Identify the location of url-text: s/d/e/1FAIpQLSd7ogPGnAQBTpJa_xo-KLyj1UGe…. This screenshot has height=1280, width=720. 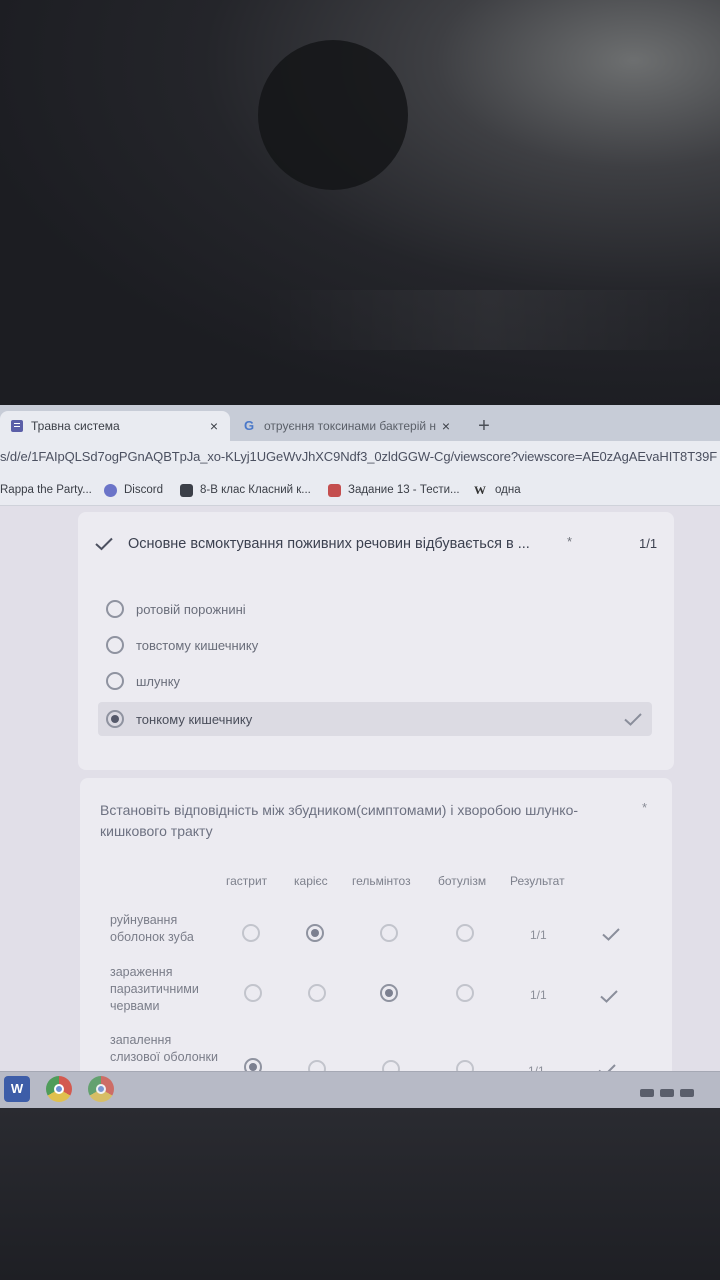
(358, 456).